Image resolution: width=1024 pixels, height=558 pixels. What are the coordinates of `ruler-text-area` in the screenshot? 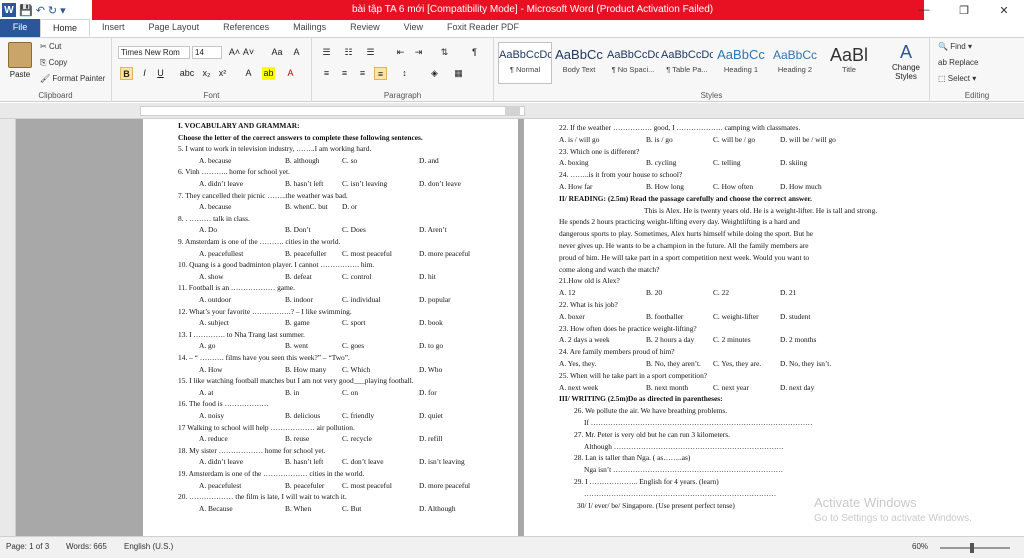 It's located at (332, 111).